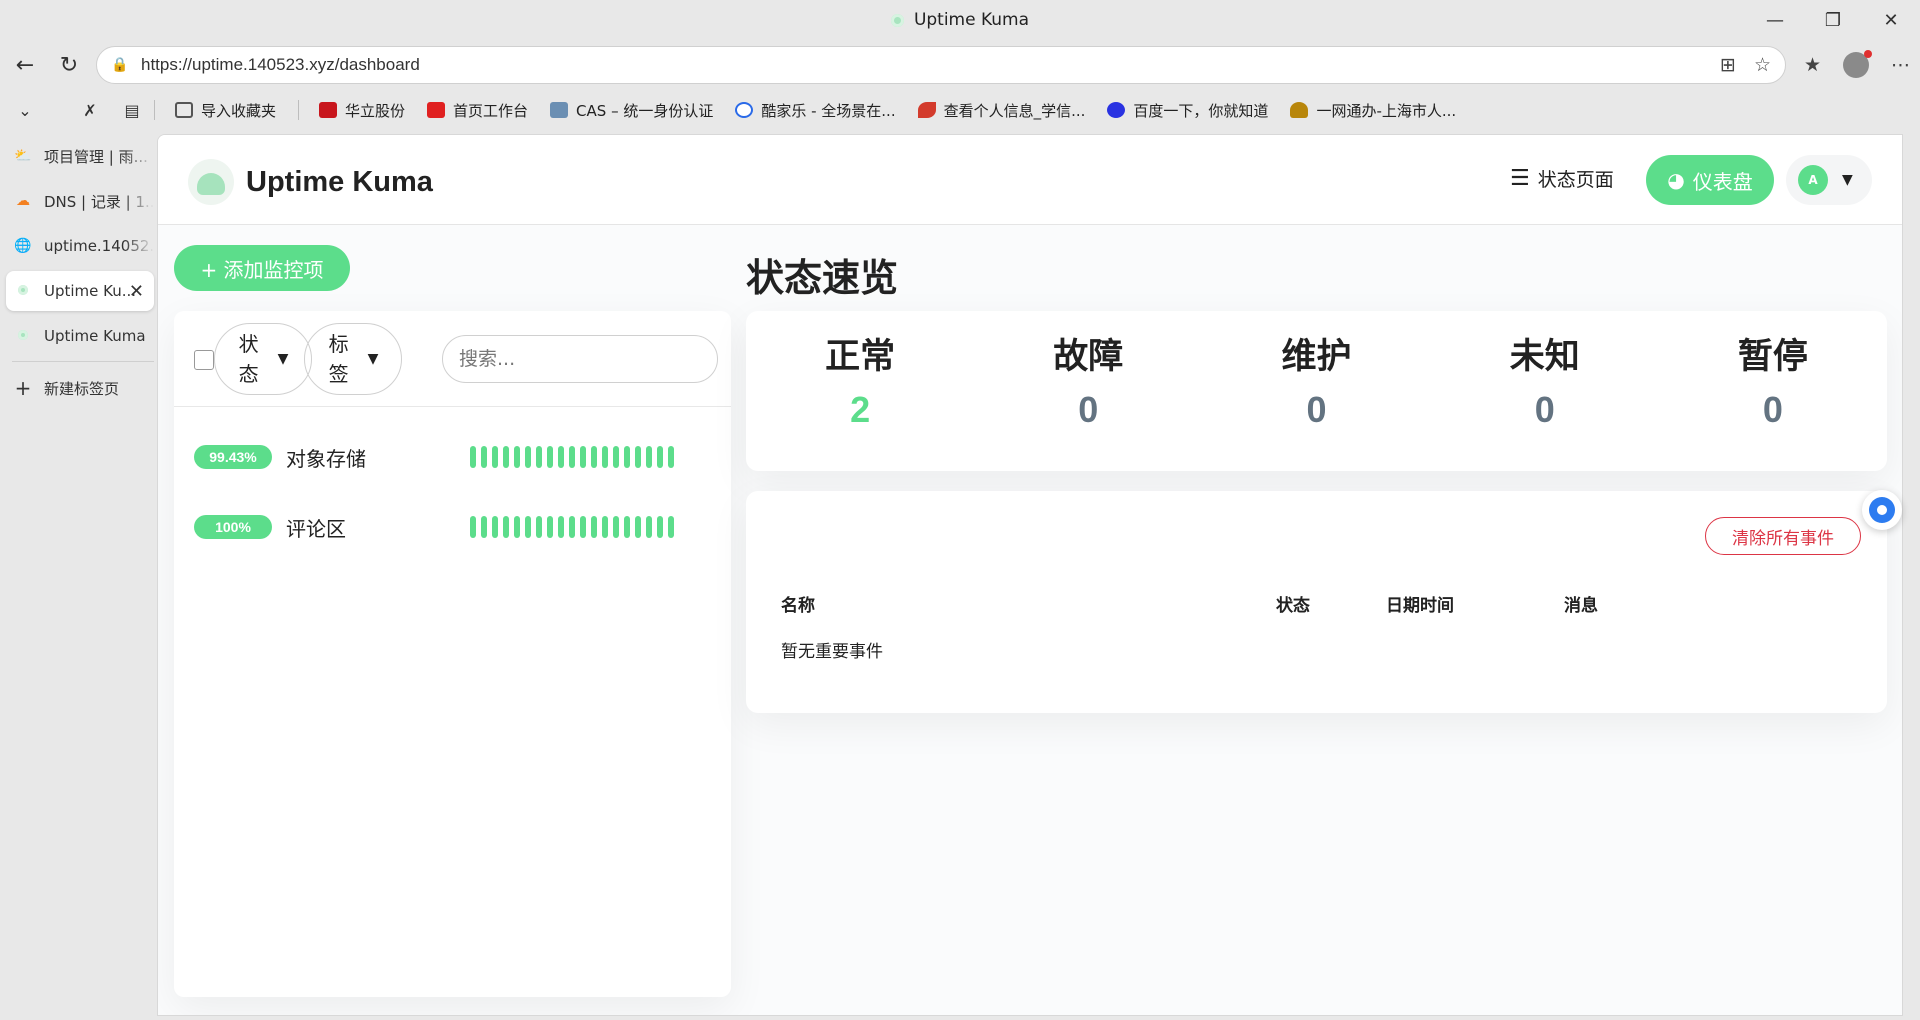 The width and height of the screenshot is (1920, 1020). Describe the element at coordinates (263, 359) in the screenshot. I see `status-filter-dropdown: 状态 ▼` at that location.